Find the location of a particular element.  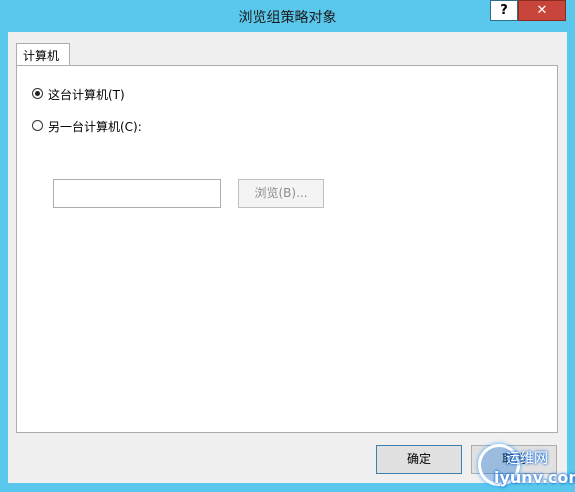

title-bar: 浏览组策略对象 ? ✕ is located at coordinates (287, 16).